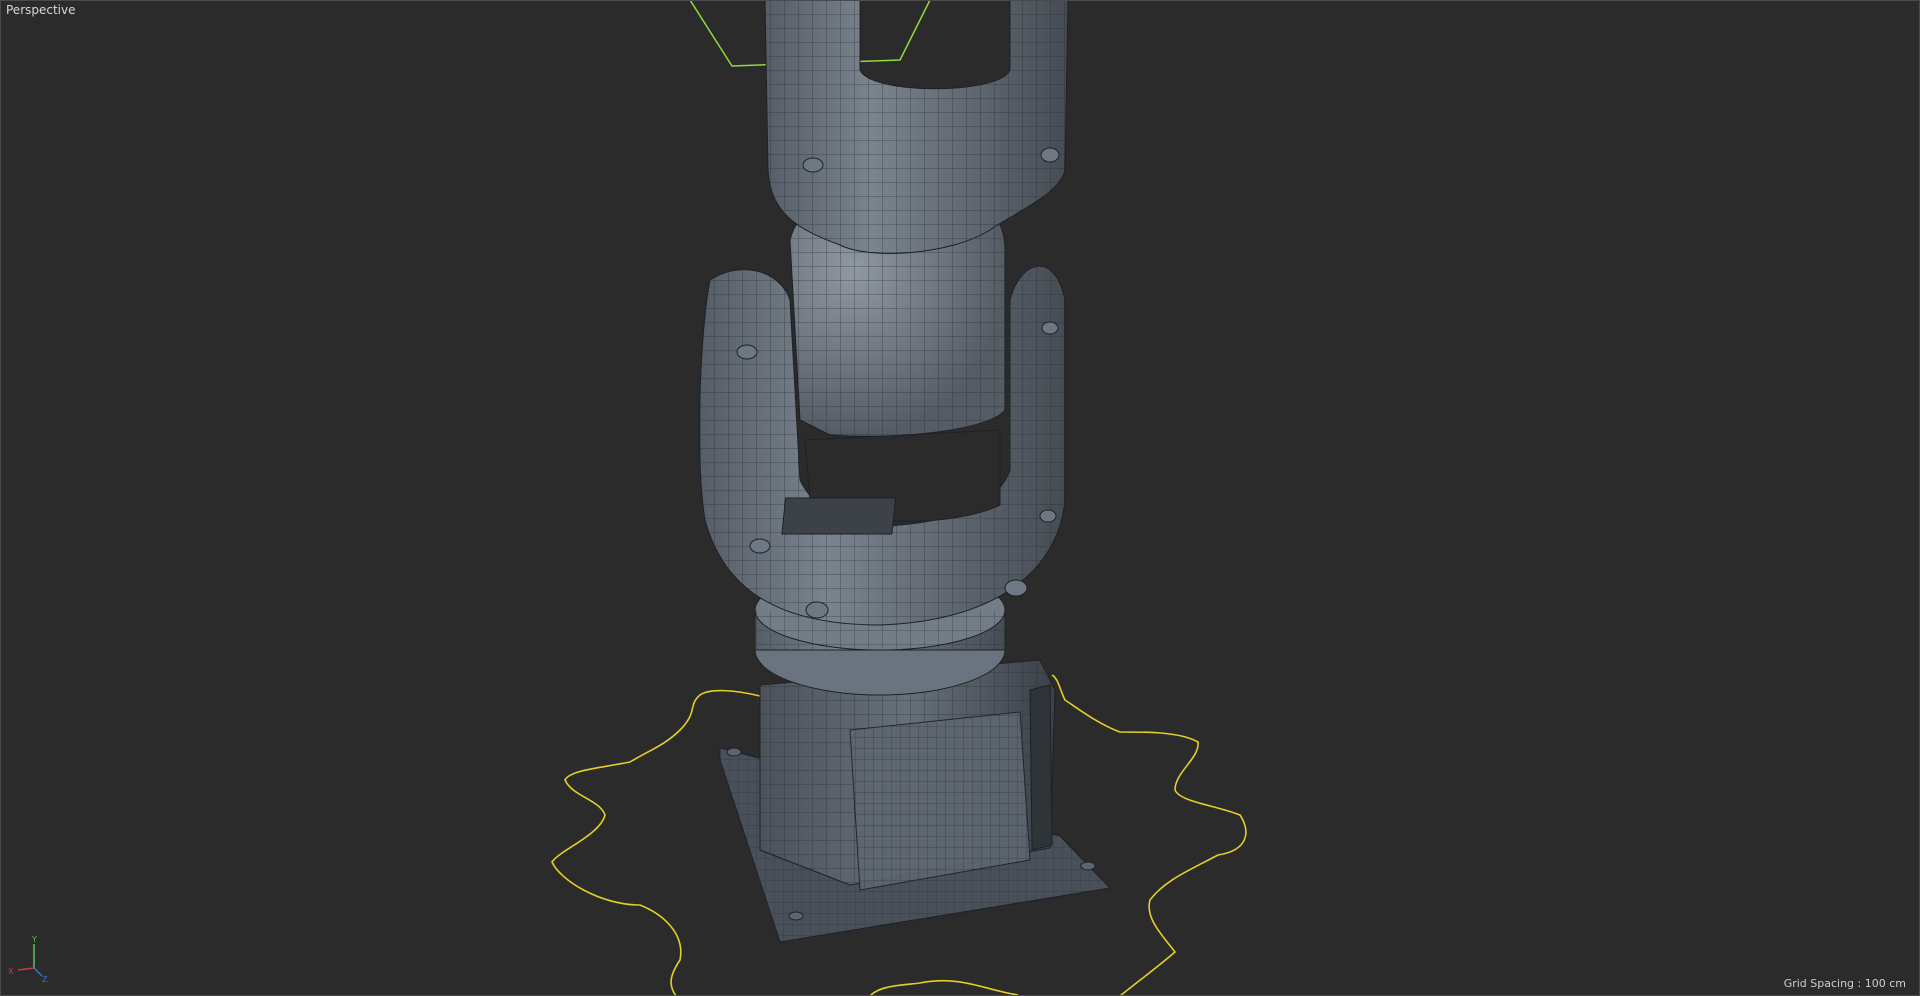  I want to click on camera-label: Perspective, so click(41, 10).